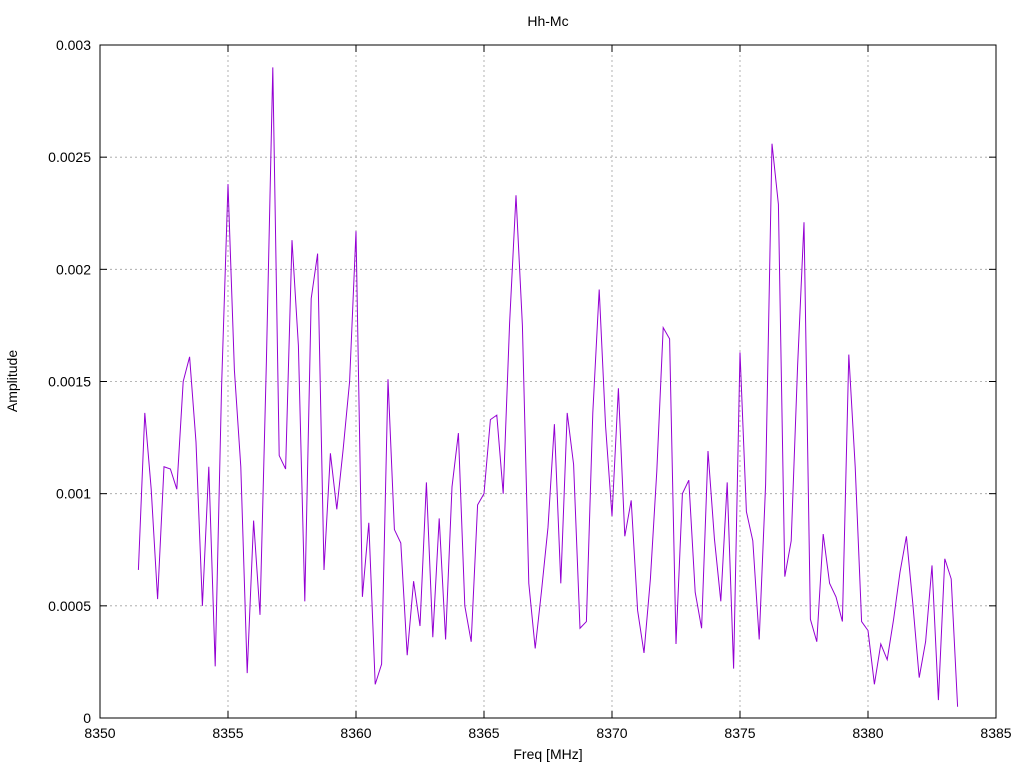 The image size is (1024, 768). I want to click on x-tick-label: 8385, so click(995, 733).